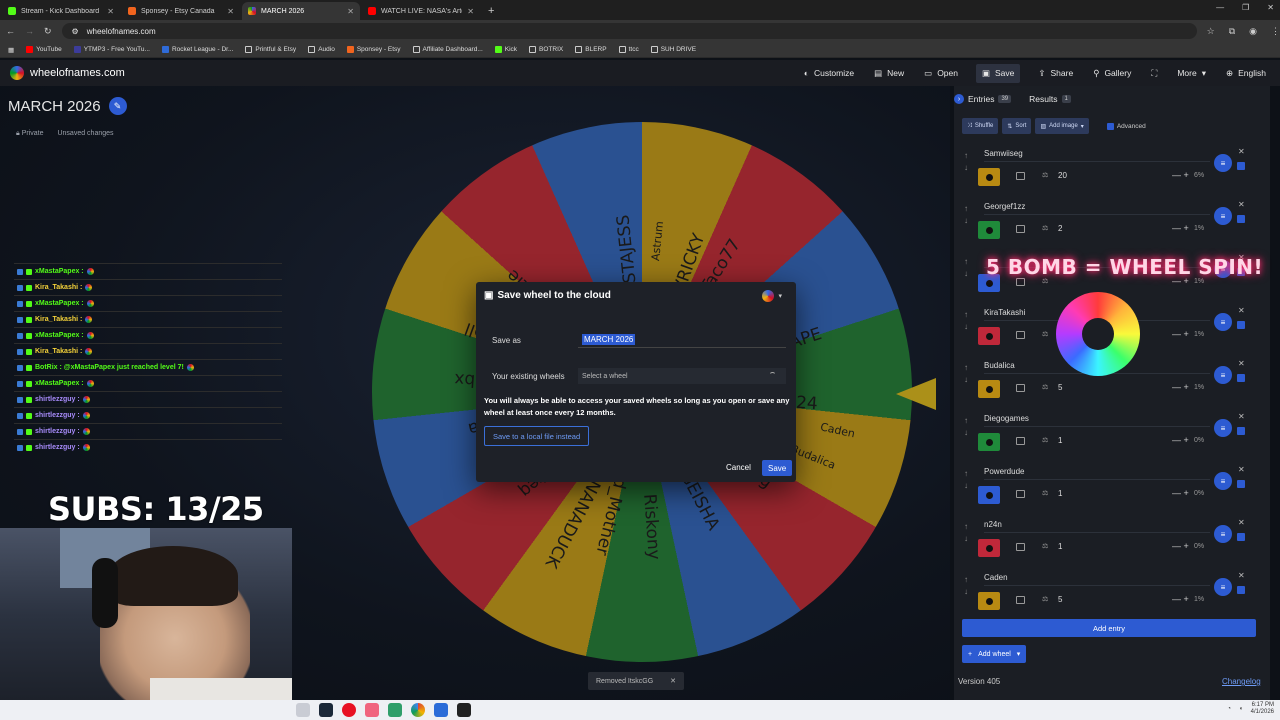 This screenshot has width=1280, height=720. What do you see at coordinates (505, 49) in the screenshot?
I see `bookmark-item: Kick` at bounding box center [505, 49].